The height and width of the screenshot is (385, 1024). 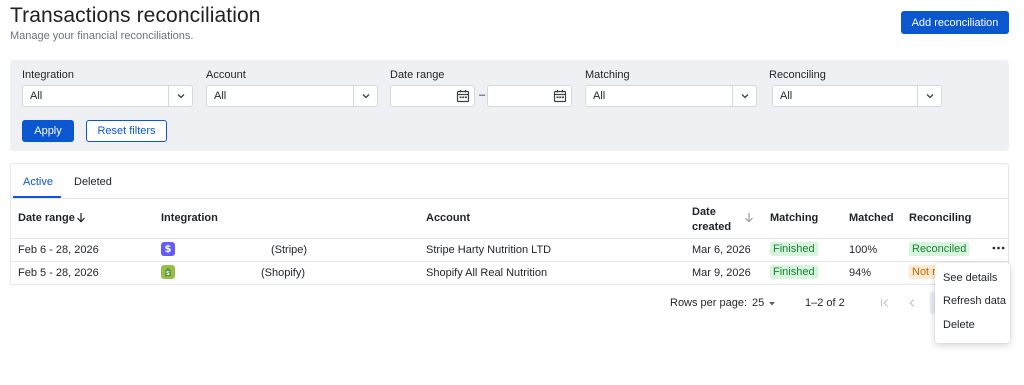 I want to click on row-date-range: Feb 5 - 28, 2026, so click(x=58, y=273).